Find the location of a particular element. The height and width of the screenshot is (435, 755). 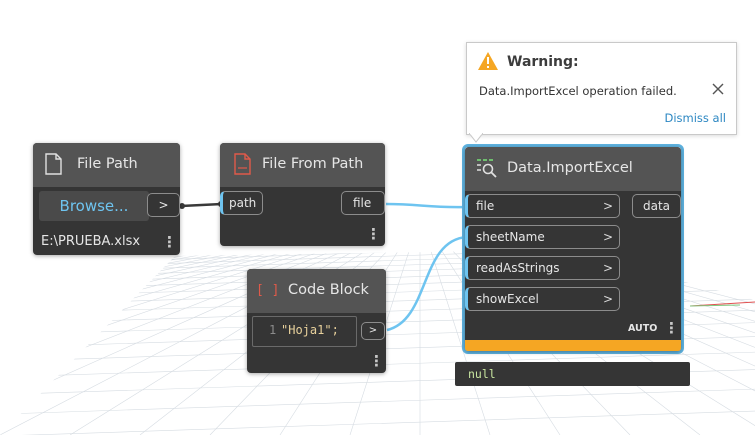

code-block-node: [ ] Code Block 1 "Hoja1"; > ⋮ is located at coordinates (316, 321).